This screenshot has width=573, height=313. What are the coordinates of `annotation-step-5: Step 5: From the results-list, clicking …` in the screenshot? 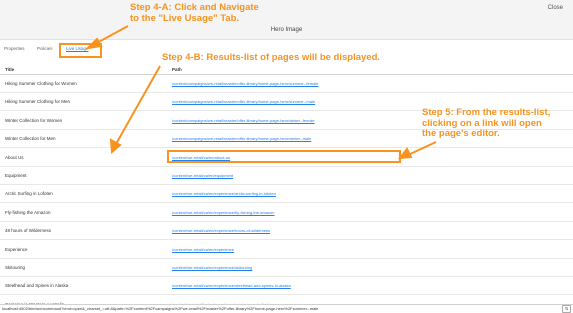 It's located at (486, 123).